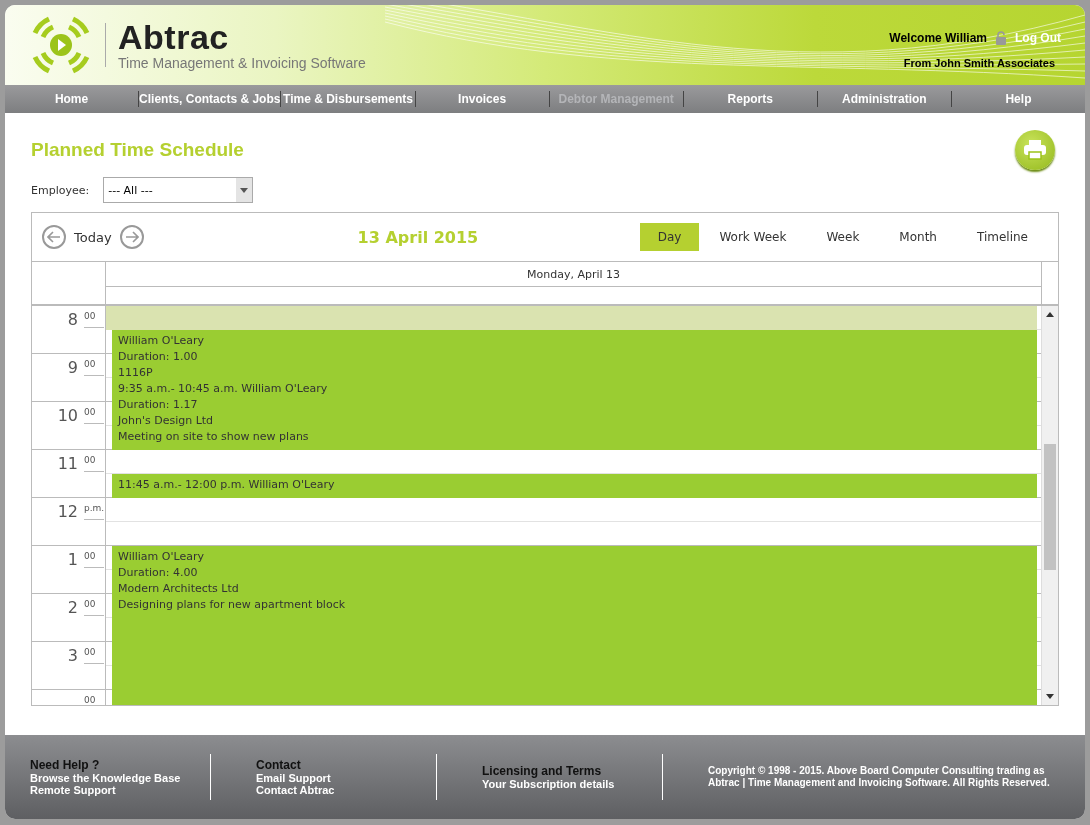  Describe the element at coordinates (110, 778) in the screenshot. I see `footer-link: Browse the Knowledge Base` at that location.